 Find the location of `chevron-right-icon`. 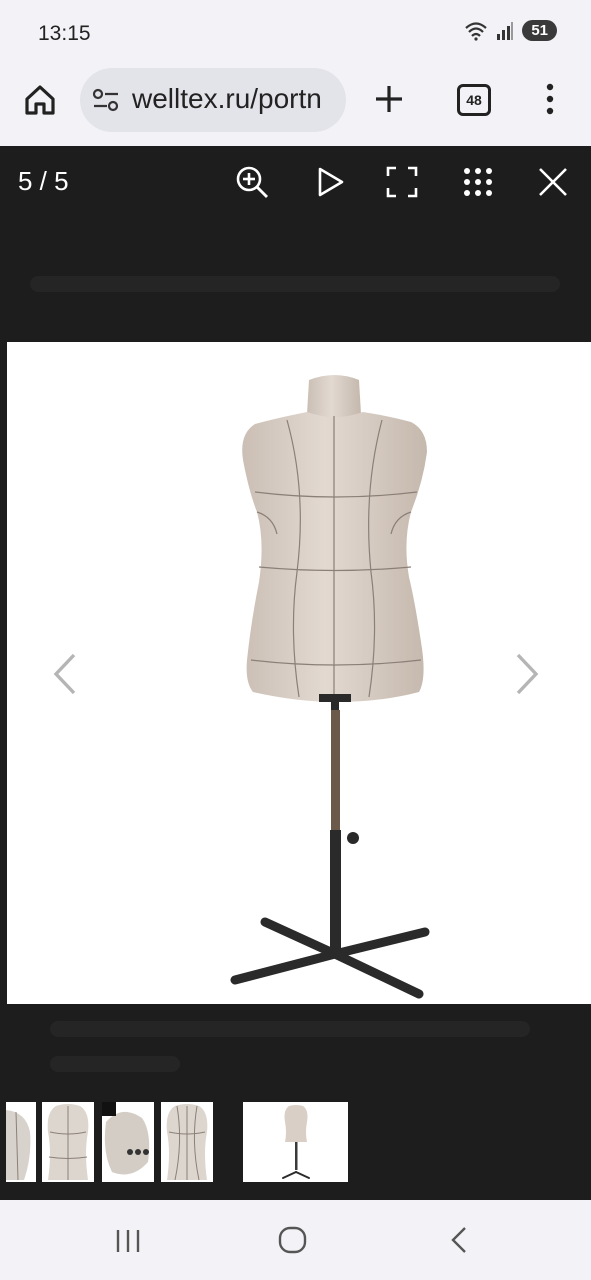

chevron-right-icon is located at coordinates (527, 674).